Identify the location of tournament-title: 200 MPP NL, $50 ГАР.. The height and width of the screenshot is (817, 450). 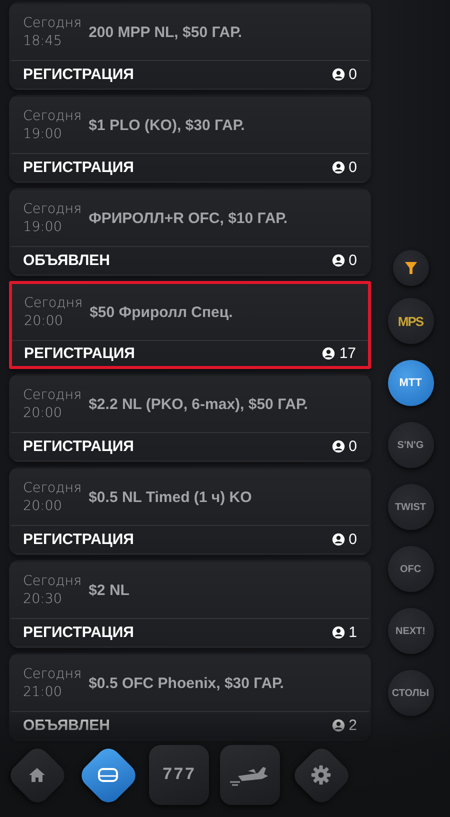
(165, 32).